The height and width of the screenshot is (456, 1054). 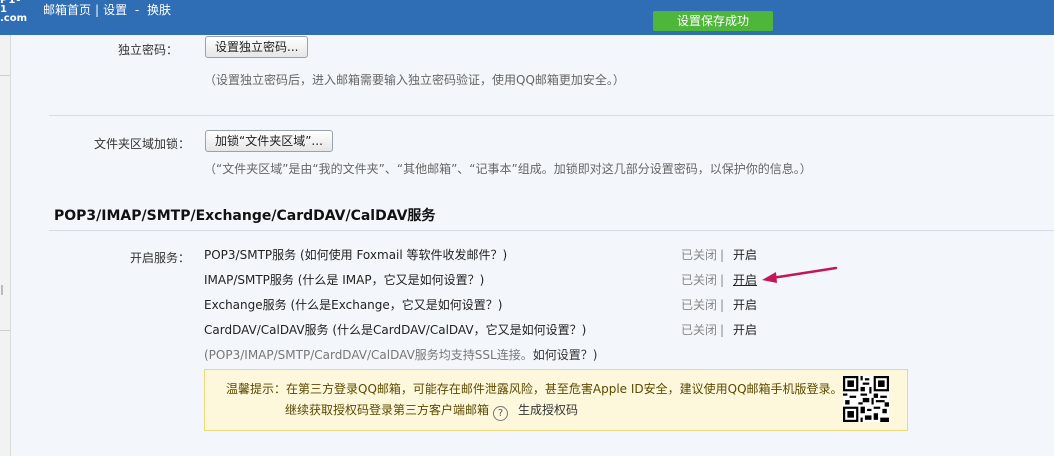 I want to click on nav-skin-link: 换肤, so click(x=159, y=10).